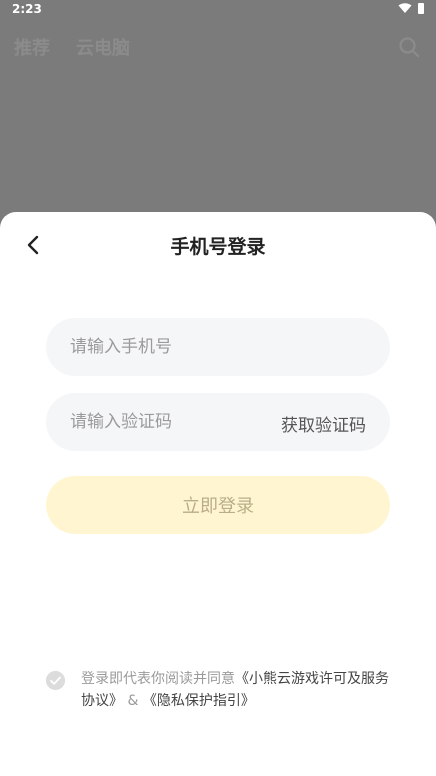 The image size is (436, 776). What do you see at coordinates (218, 505) in the screenshot?
I see `login-button: 立即登录` at bounding box center [218, 505].